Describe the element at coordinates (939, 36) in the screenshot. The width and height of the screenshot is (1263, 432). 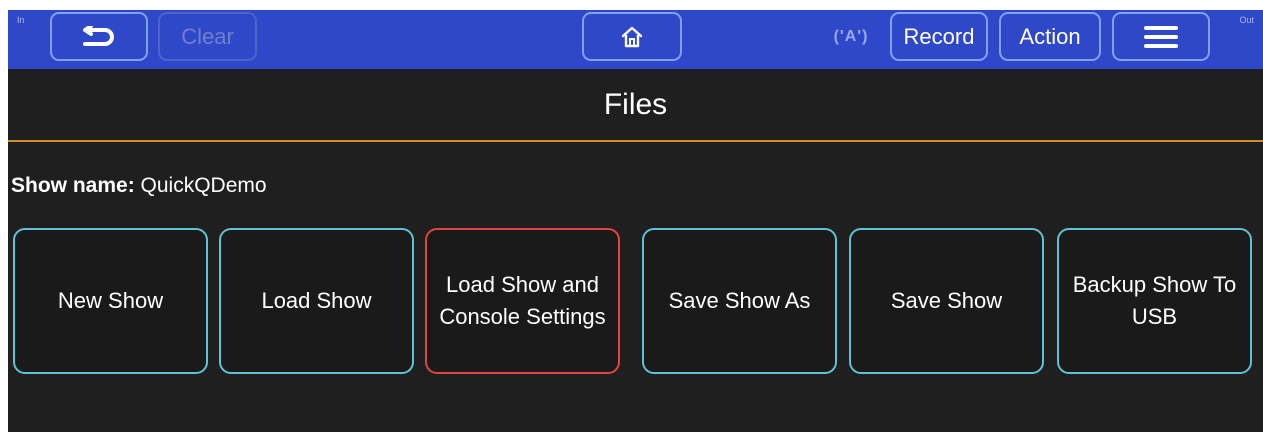
I see `record-button: Record` at that location.